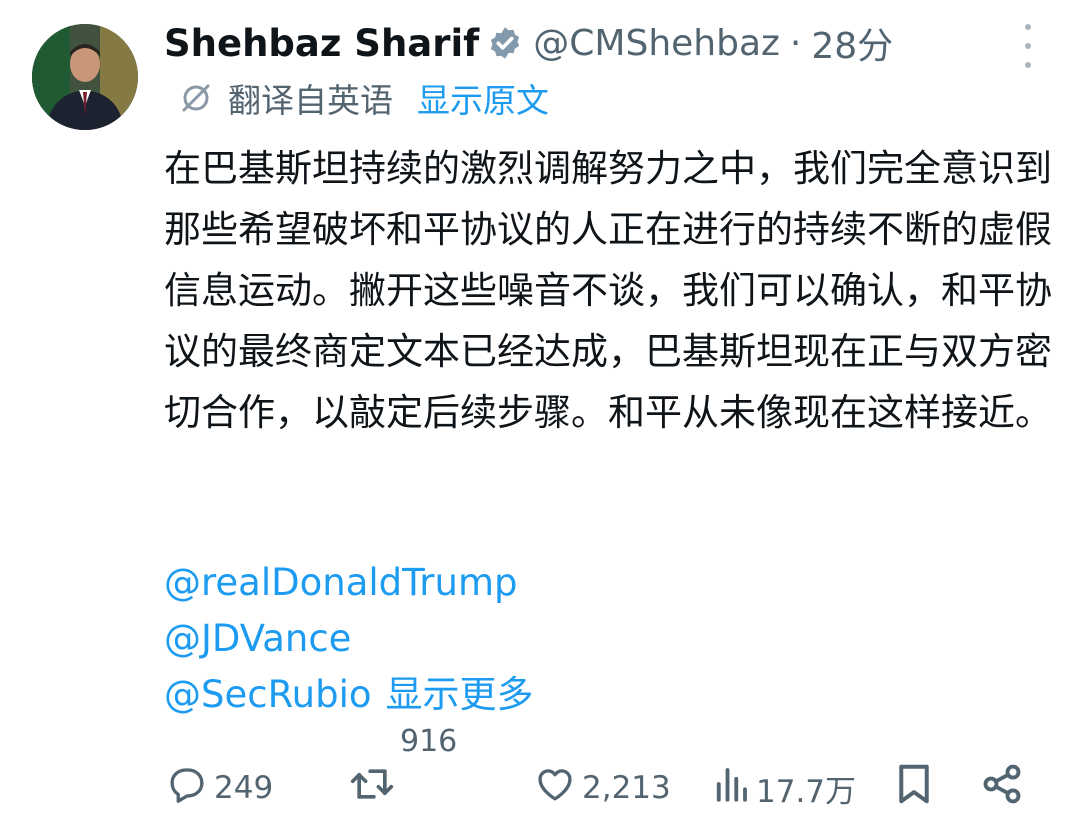 The height and width of the screenshot is (838, 1080). I want to click on views-icon, so click(731, 788).